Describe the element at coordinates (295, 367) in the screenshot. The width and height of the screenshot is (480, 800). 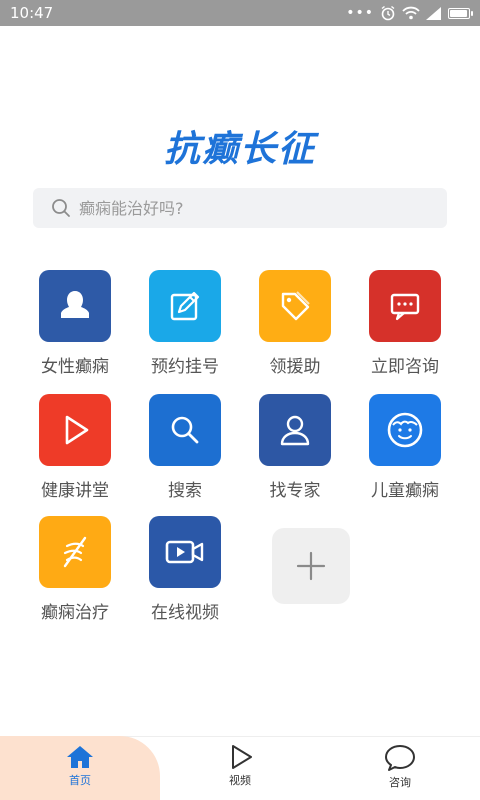
I see `grid-item-label: 领援助` at that location.